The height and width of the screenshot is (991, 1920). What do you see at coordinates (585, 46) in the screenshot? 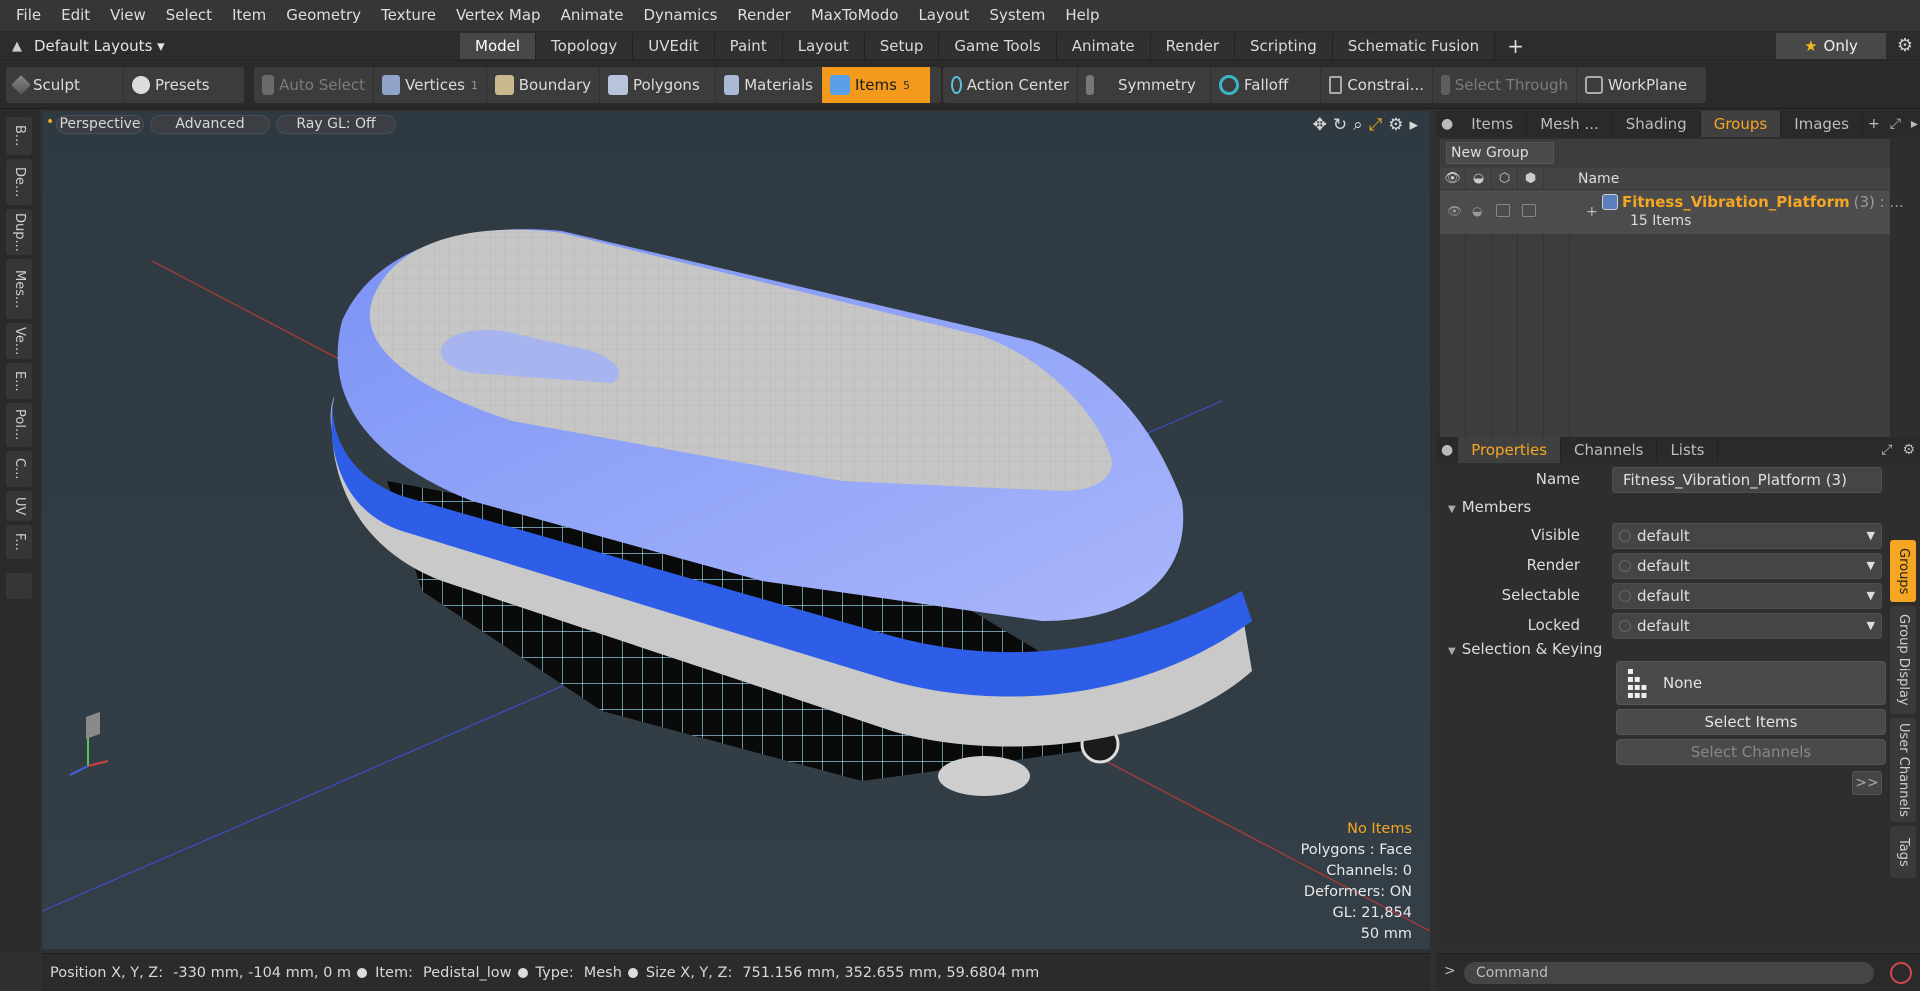
I see `tab-topology: Topology` at bounding box center [585, 46].